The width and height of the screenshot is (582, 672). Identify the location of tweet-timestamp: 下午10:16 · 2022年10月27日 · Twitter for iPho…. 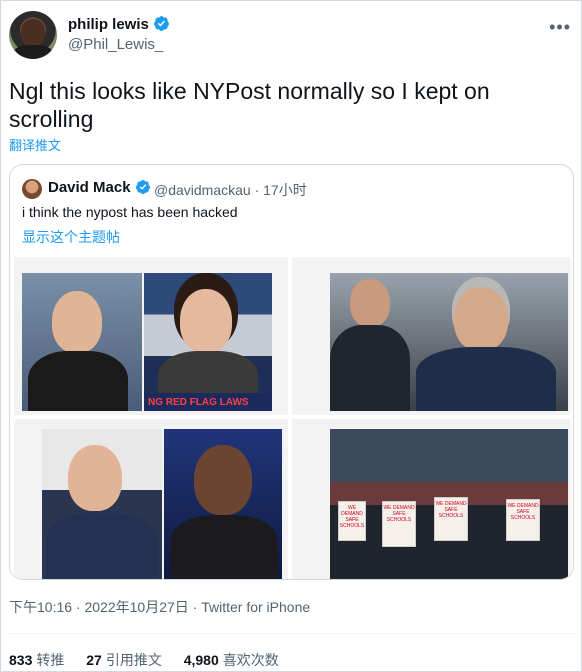
(159, 607).